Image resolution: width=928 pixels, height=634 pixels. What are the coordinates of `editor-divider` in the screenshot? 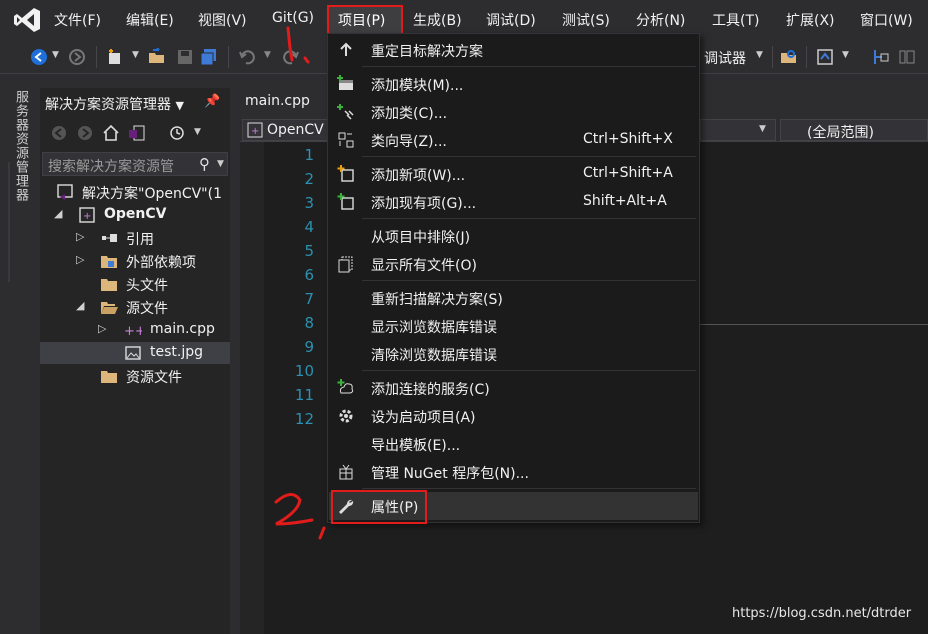 It's located at (814, 324).